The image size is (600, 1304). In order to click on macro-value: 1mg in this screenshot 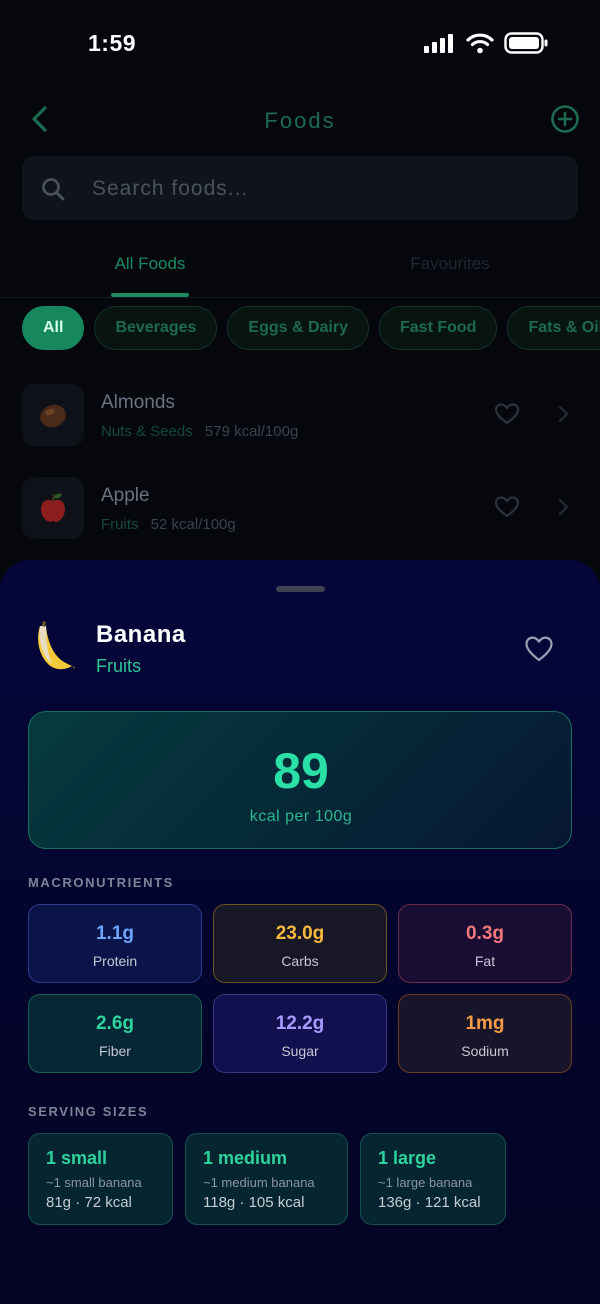, I will do `click(485, 1023)`.